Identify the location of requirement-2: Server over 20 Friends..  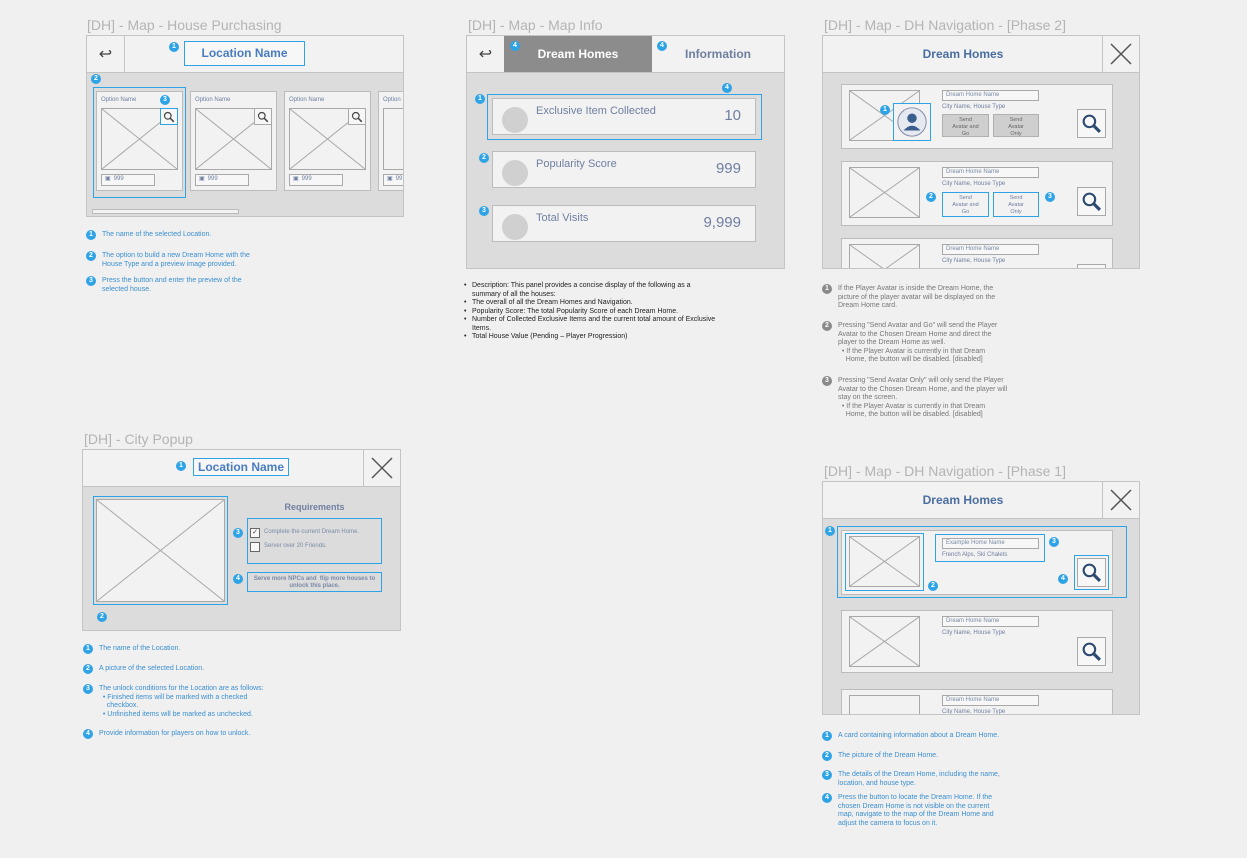
(295, 546).